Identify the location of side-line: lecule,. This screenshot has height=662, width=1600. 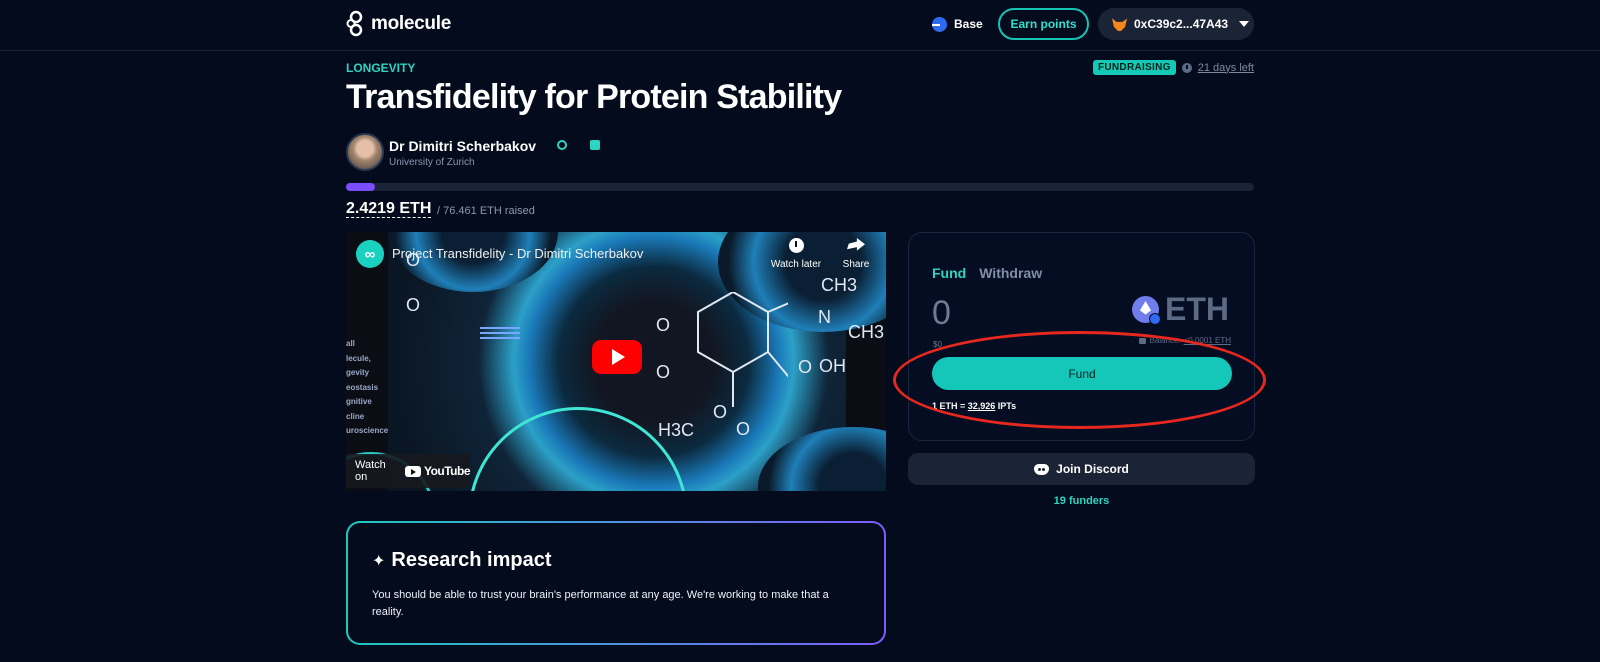
(358, 358).